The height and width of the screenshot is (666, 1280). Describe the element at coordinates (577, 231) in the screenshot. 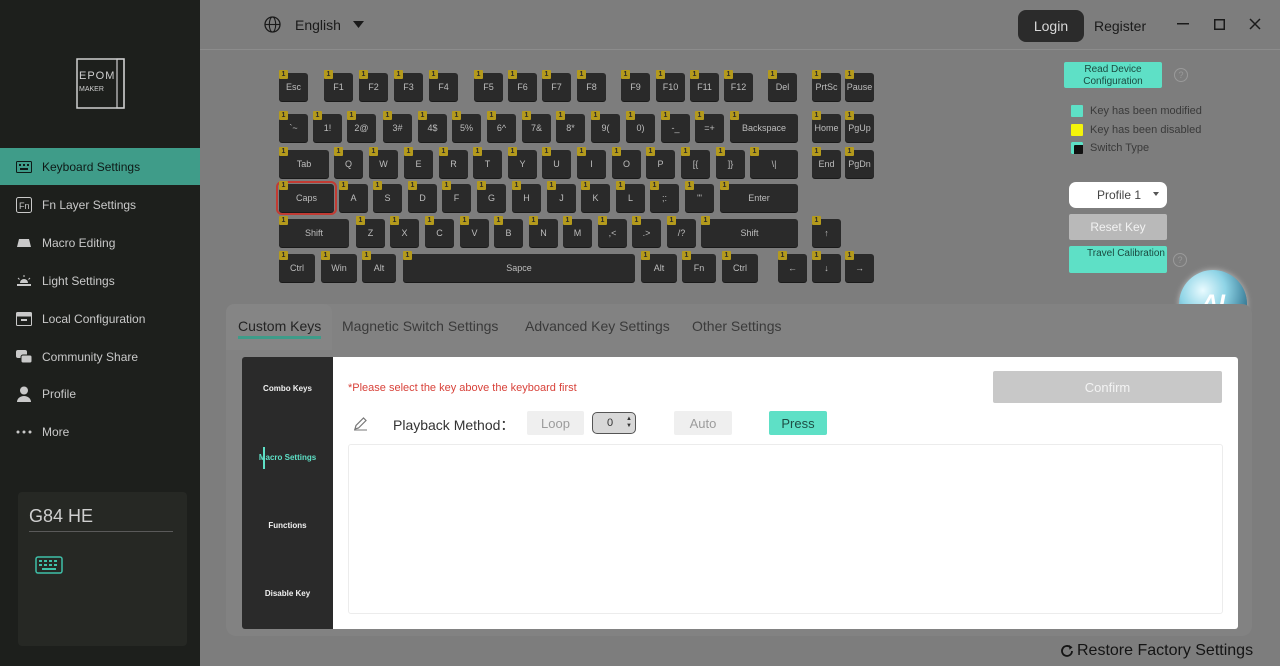

I see `key: 1M` at that location.